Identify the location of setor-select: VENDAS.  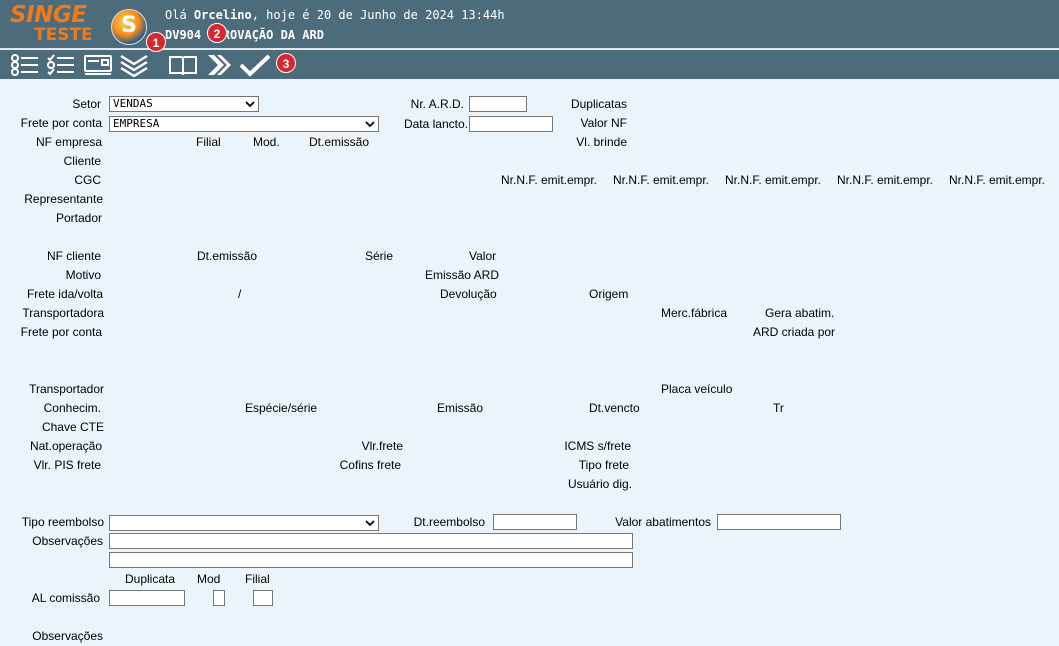
(184, 104).